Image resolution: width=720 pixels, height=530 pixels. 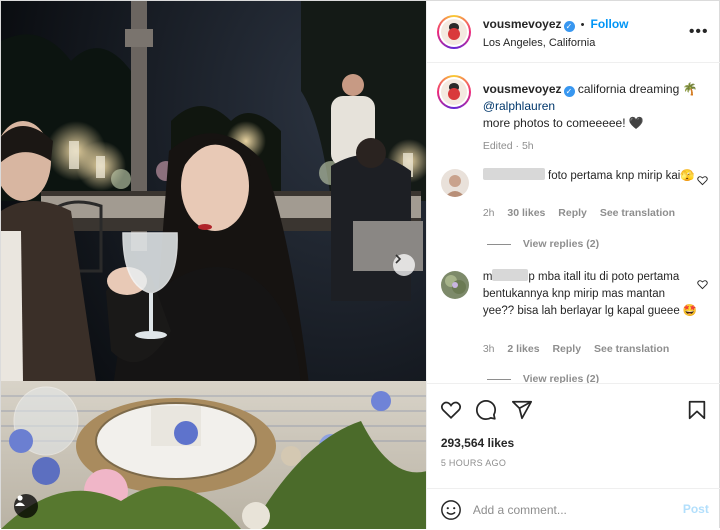 I want to click on more-options-icon: •••, so click(x=699, y=32).